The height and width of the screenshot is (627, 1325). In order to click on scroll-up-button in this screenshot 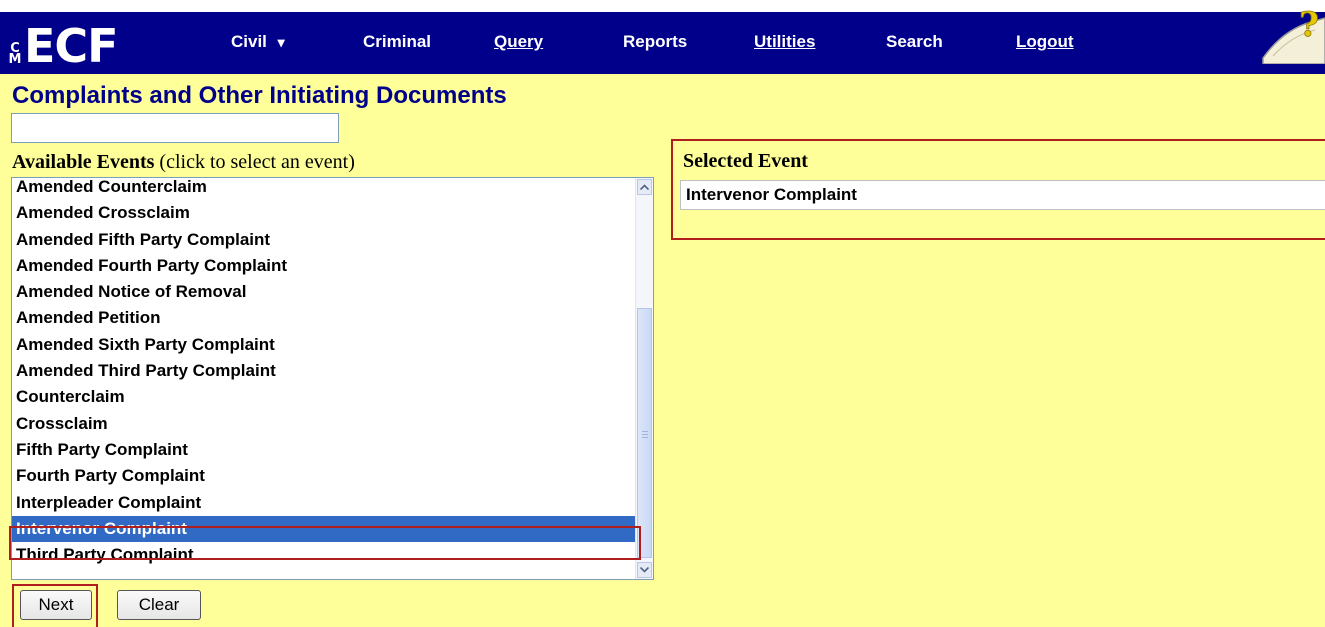, I will do `click(644, 187)`.